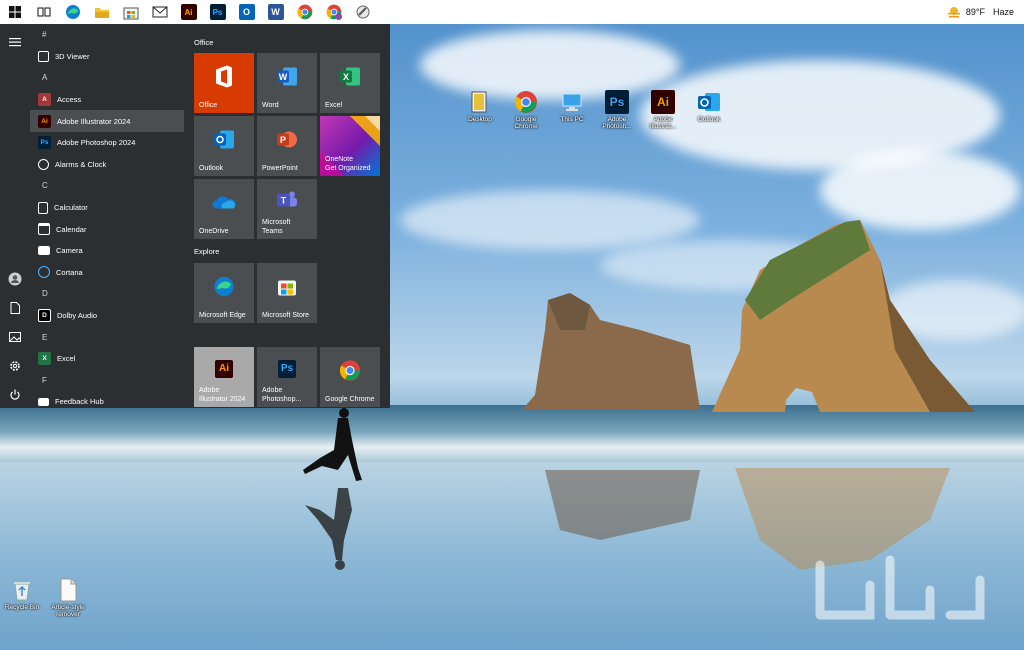  Describe the element at coordinates (709, 106) in the screenshot. I see `desktop-icon-outlook: Outlook` at that location.